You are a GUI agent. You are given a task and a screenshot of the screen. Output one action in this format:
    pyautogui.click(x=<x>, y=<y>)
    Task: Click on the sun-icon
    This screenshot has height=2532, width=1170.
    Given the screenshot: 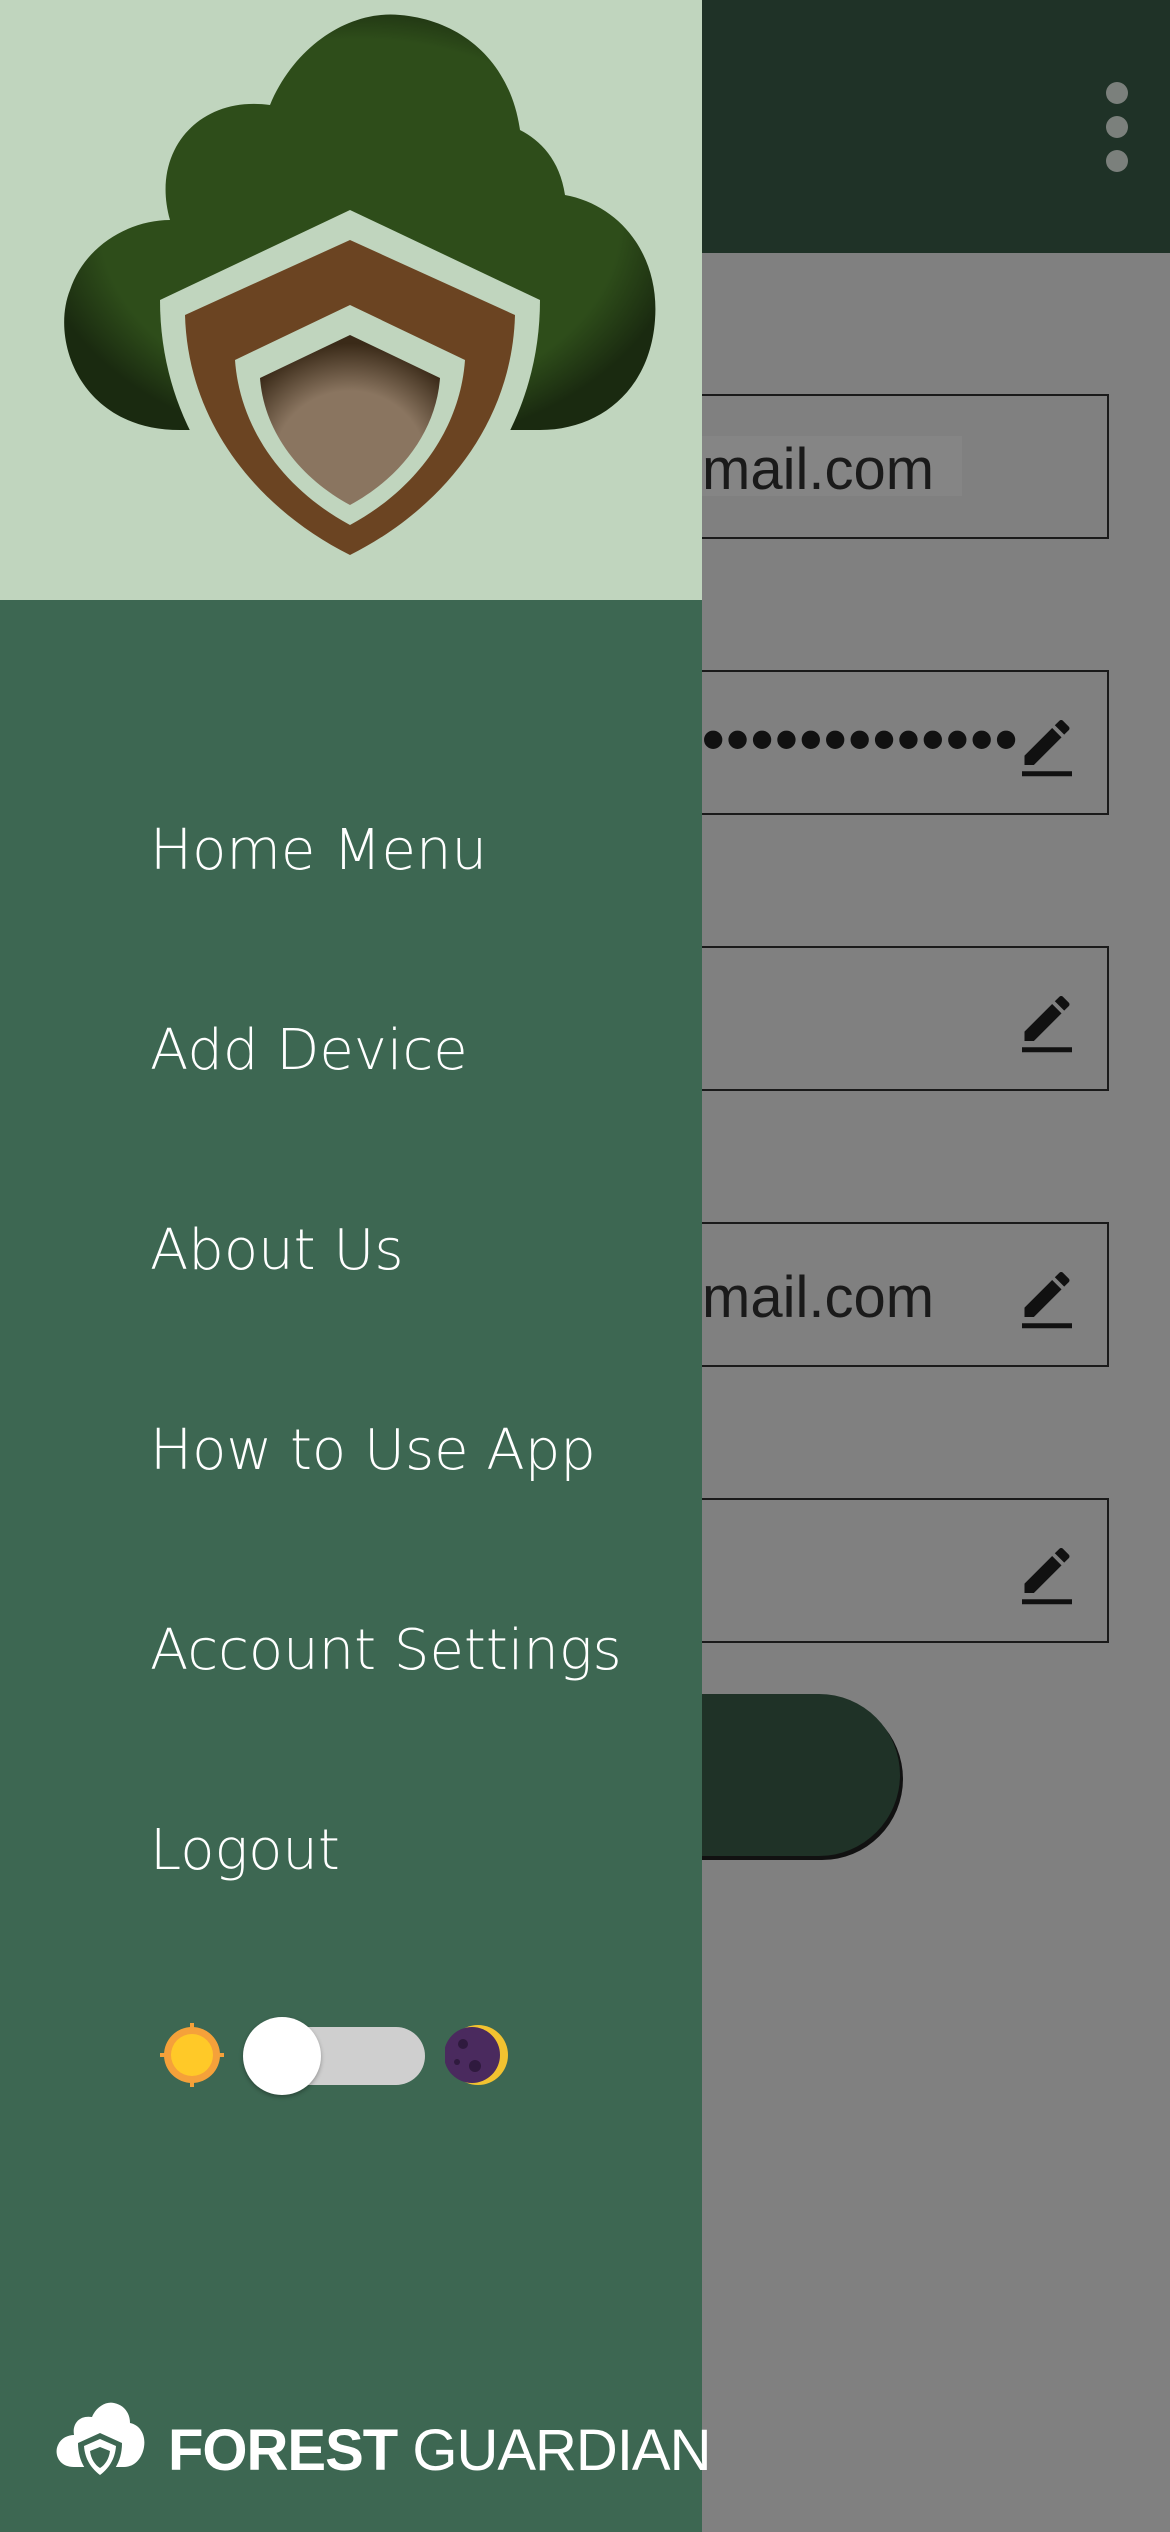 What is the action you would take?
    pyautogui.click(x=192, y=2055)
    